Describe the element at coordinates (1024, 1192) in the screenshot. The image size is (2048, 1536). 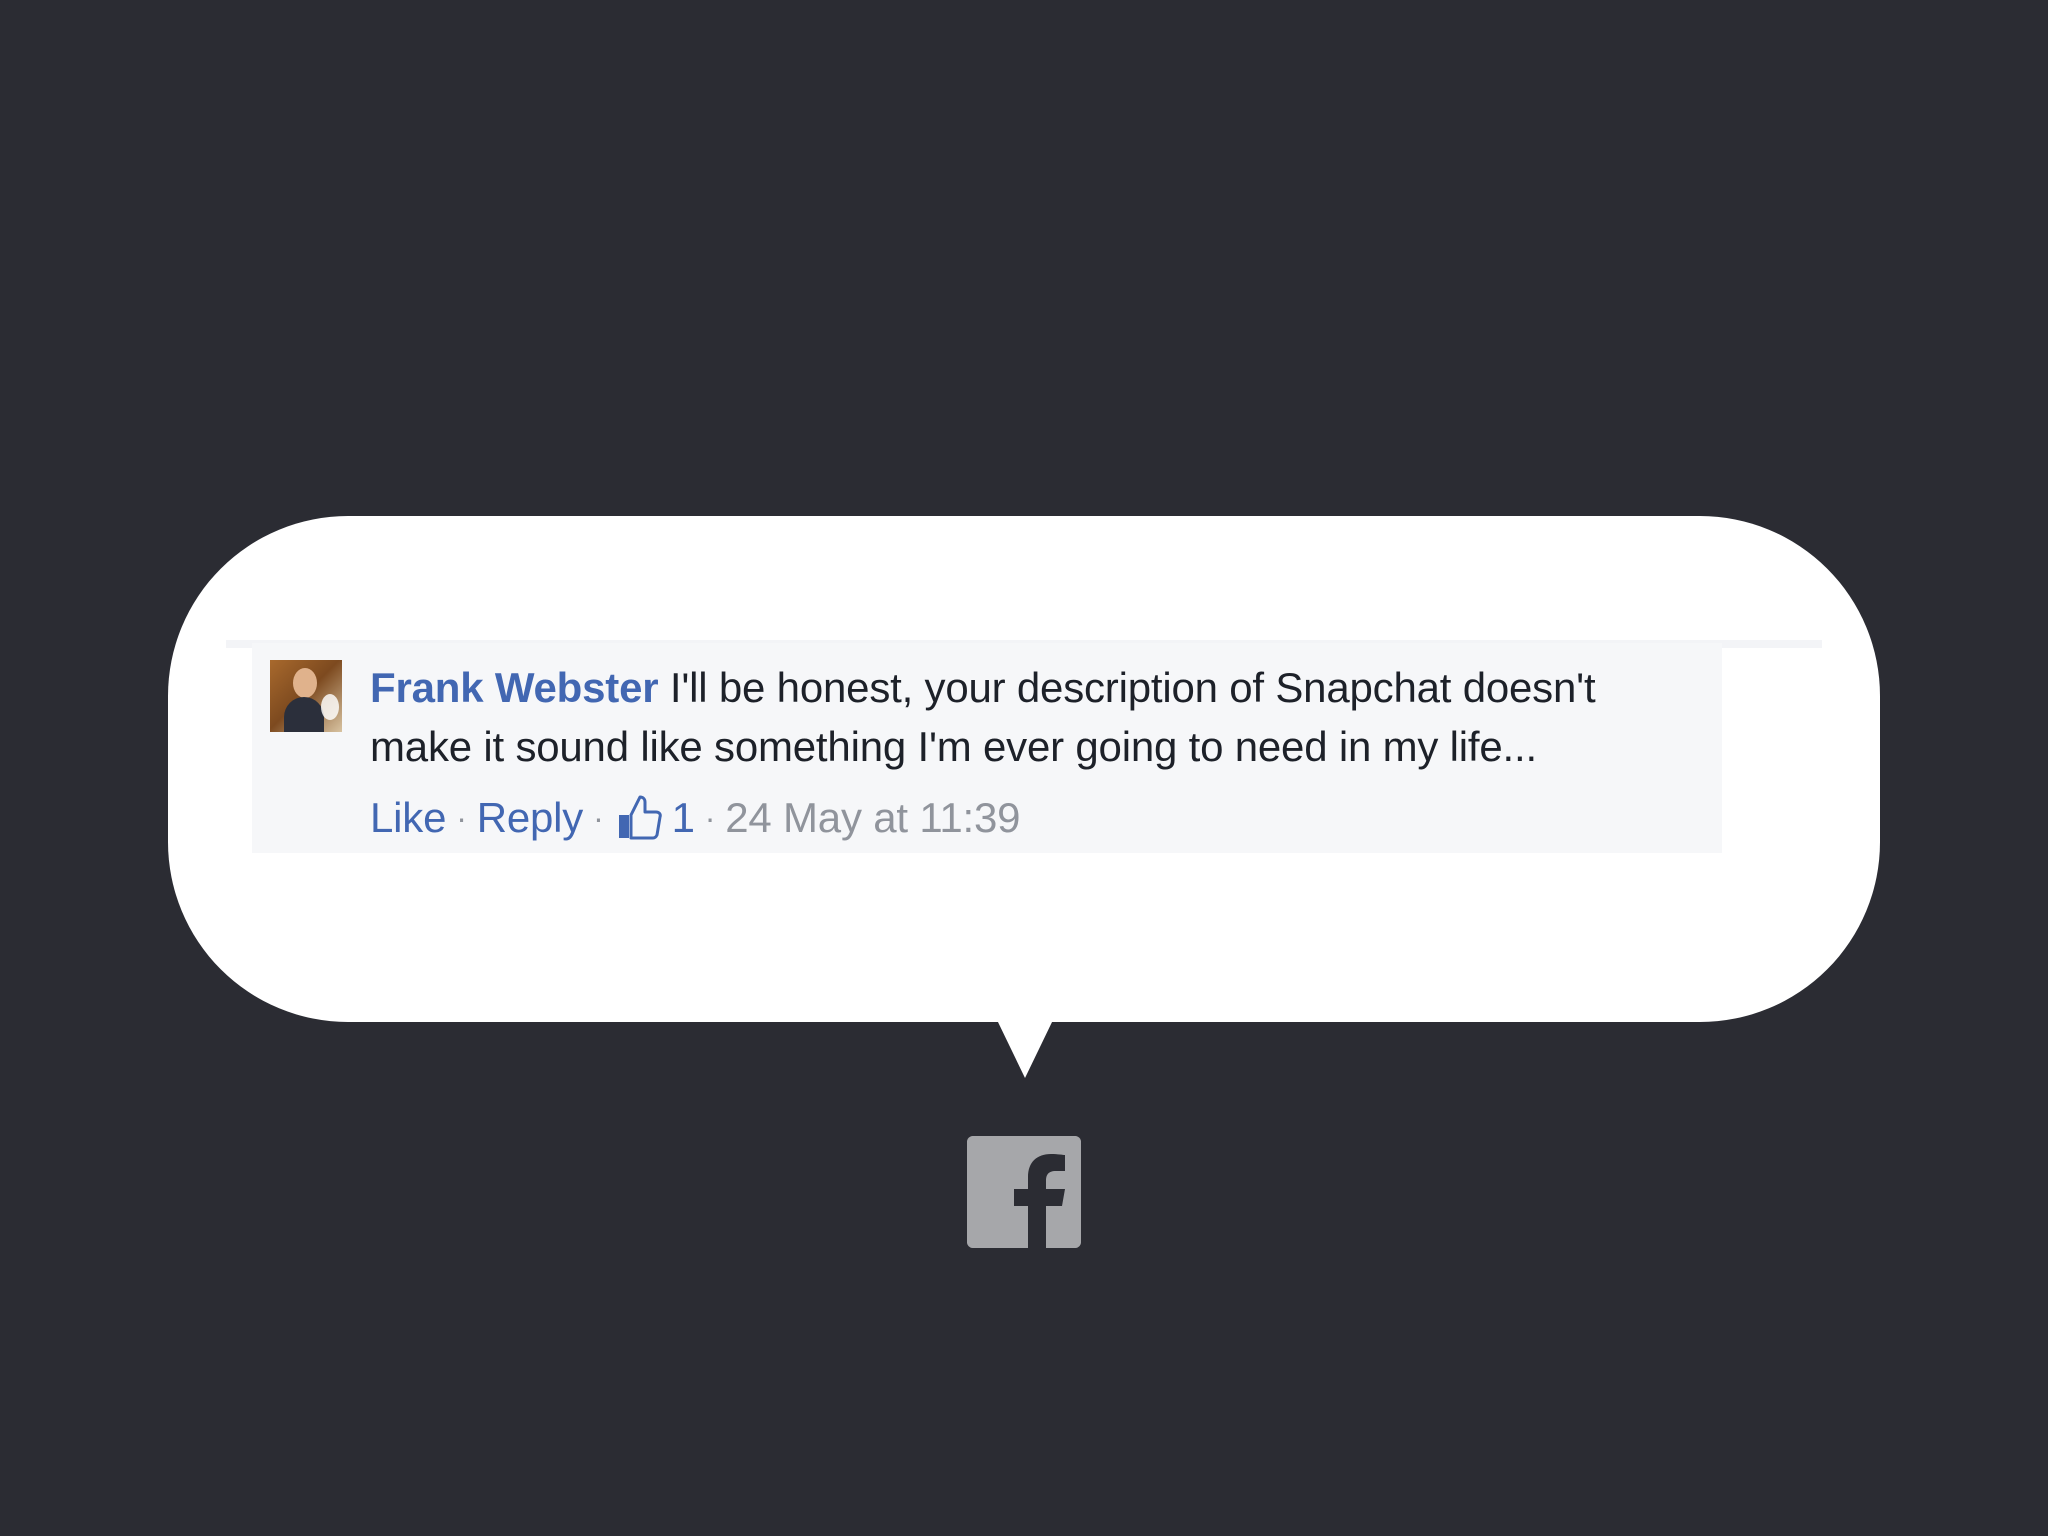
I see `facebook-icon` at that location.